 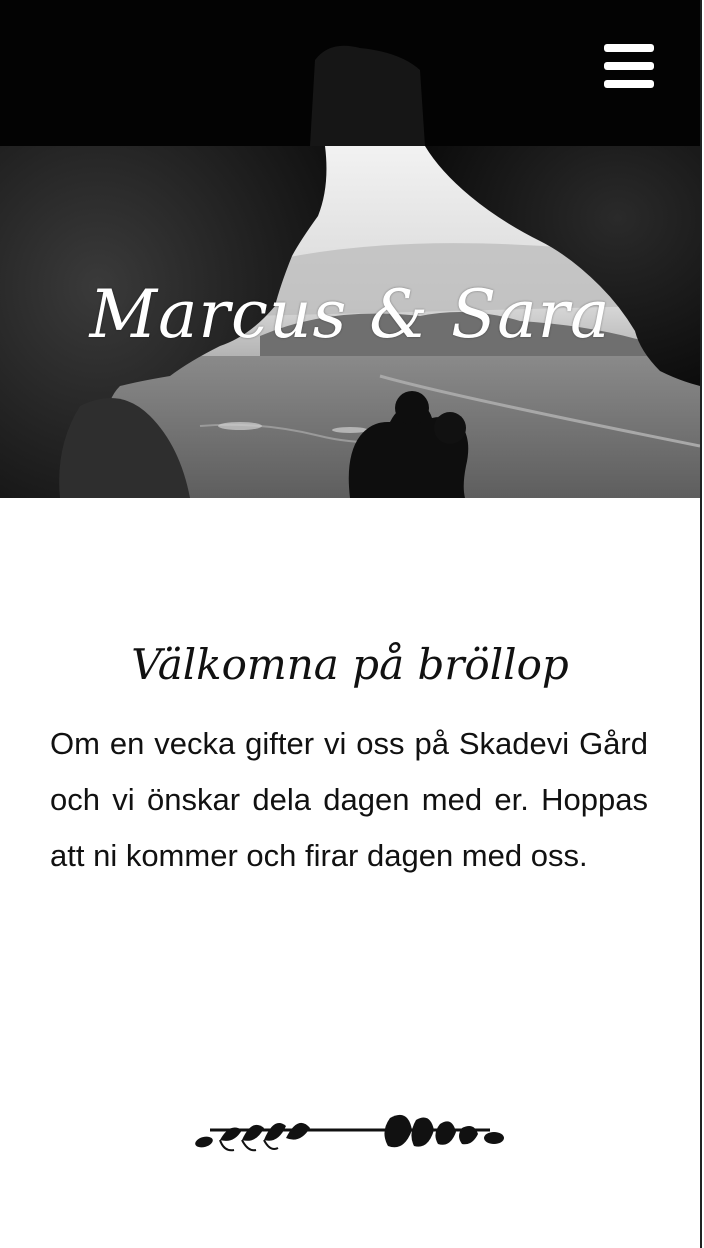 What do you see at coordinates (702, 624) in the screenshot?
I see `page-edge` at bounding box center [702, 624].